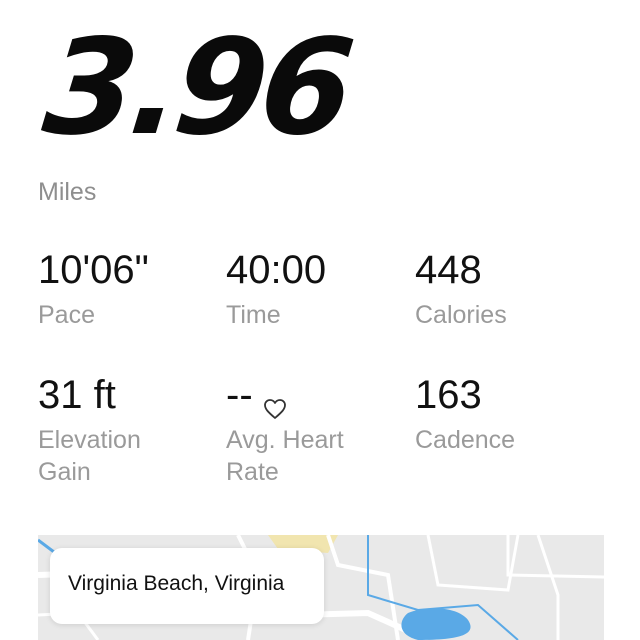  What do you see at coordinates (252, 472) in the screenshot?
I see `heart-rate-label-line2: Rate` at bounding box center [252, 472].